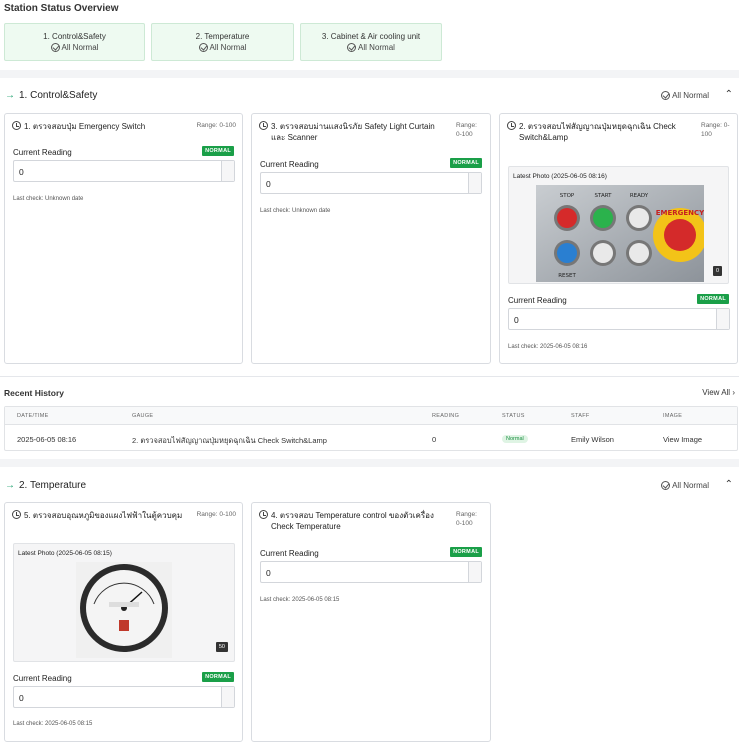  What do you see at coordinates (548, 347) in the screenshot?
I see `last-check: Last check: 2025-06-05 08:16` at bounding box center [548, 347].